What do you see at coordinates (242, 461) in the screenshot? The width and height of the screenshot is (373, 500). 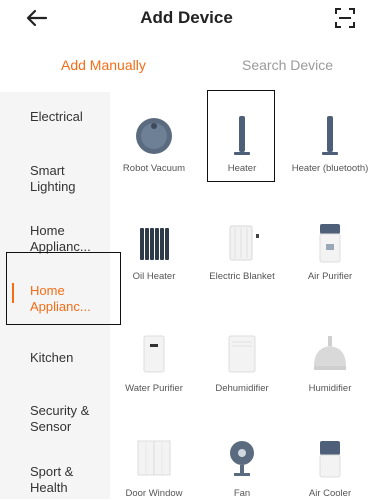 I see `fan-icon` at bounding box center [242, 461].